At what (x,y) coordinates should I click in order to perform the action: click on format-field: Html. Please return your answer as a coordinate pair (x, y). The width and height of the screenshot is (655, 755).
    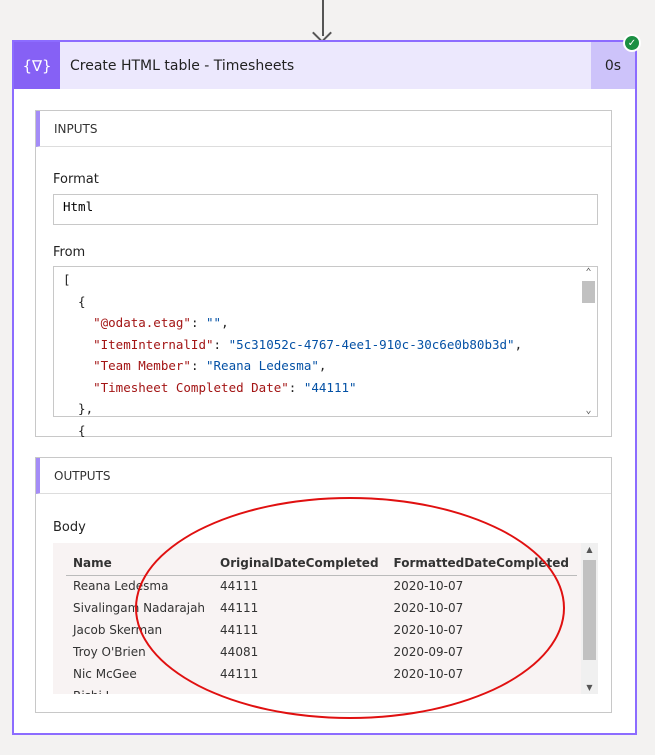
    Looking at the image, I should click on (325, 209).